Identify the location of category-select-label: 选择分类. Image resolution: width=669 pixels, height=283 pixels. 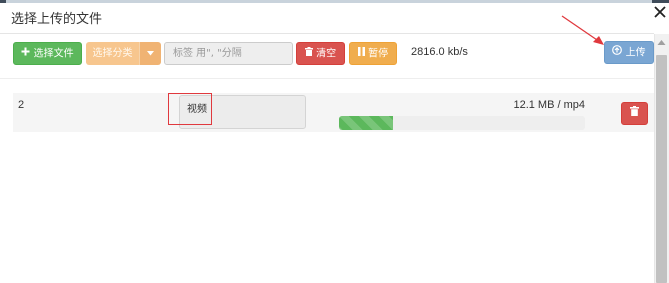
(112, 53).